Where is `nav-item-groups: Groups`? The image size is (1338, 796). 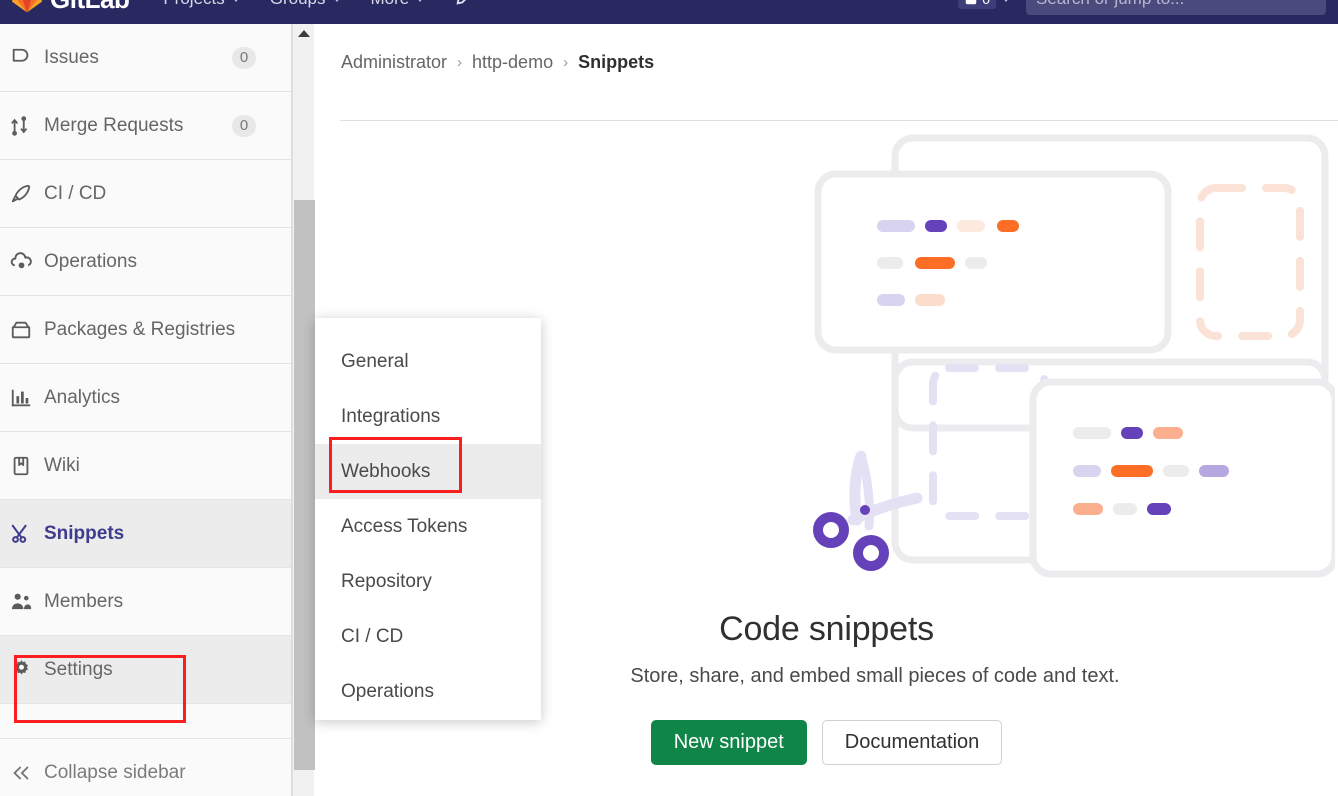 nav-item-groups: Groups is located at coordinates (305, 4).